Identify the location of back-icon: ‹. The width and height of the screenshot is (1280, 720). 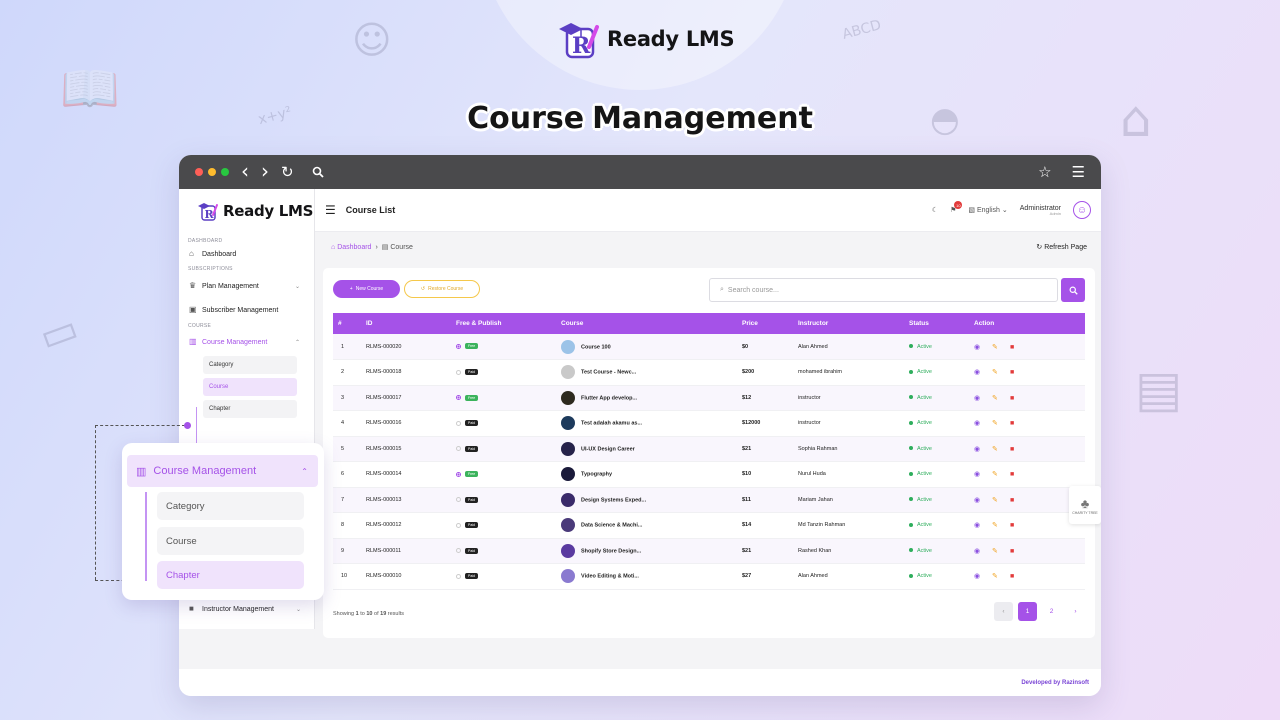
(245, 171).